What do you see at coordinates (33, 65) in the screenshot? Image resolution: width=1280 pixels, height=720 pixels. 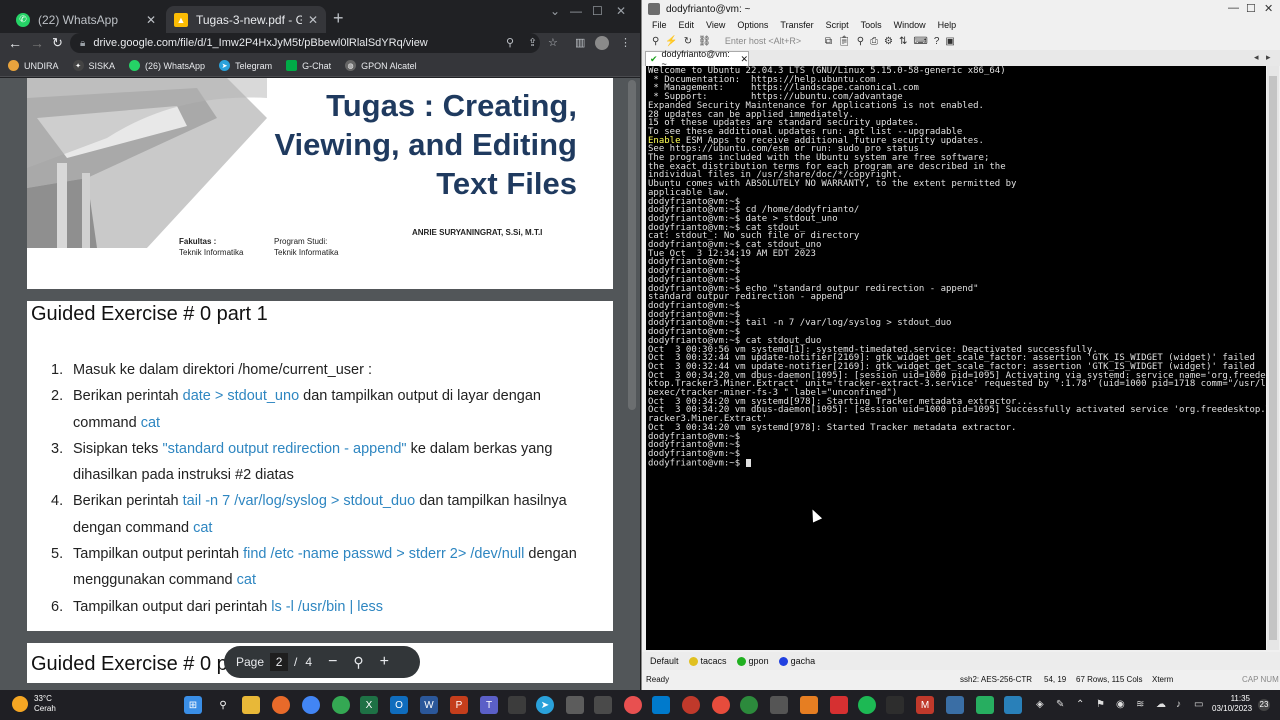 I see `bookmark-undira: UNDIRA` at bounding box center [33, 65].